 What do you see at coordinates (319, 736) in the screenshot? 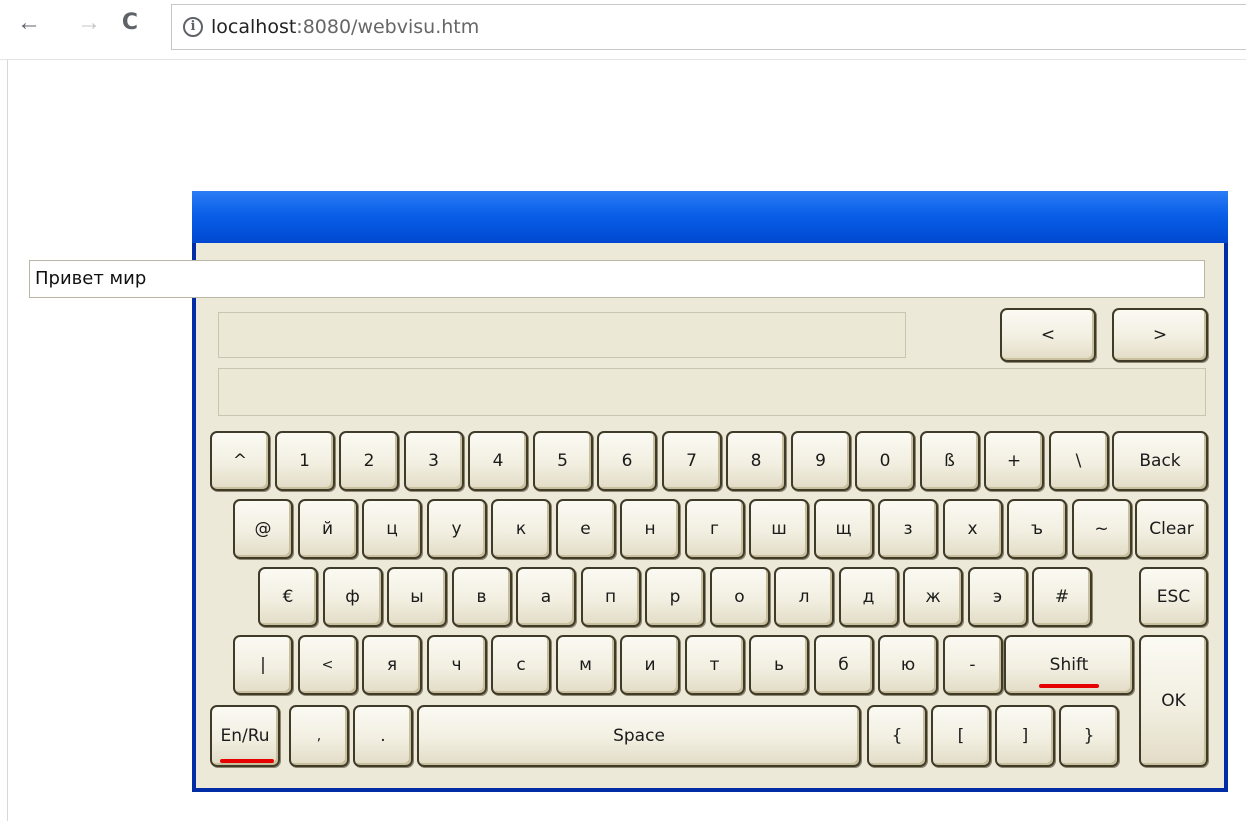
I see `key-r4-1: ,` at bounding box center [319, 736].